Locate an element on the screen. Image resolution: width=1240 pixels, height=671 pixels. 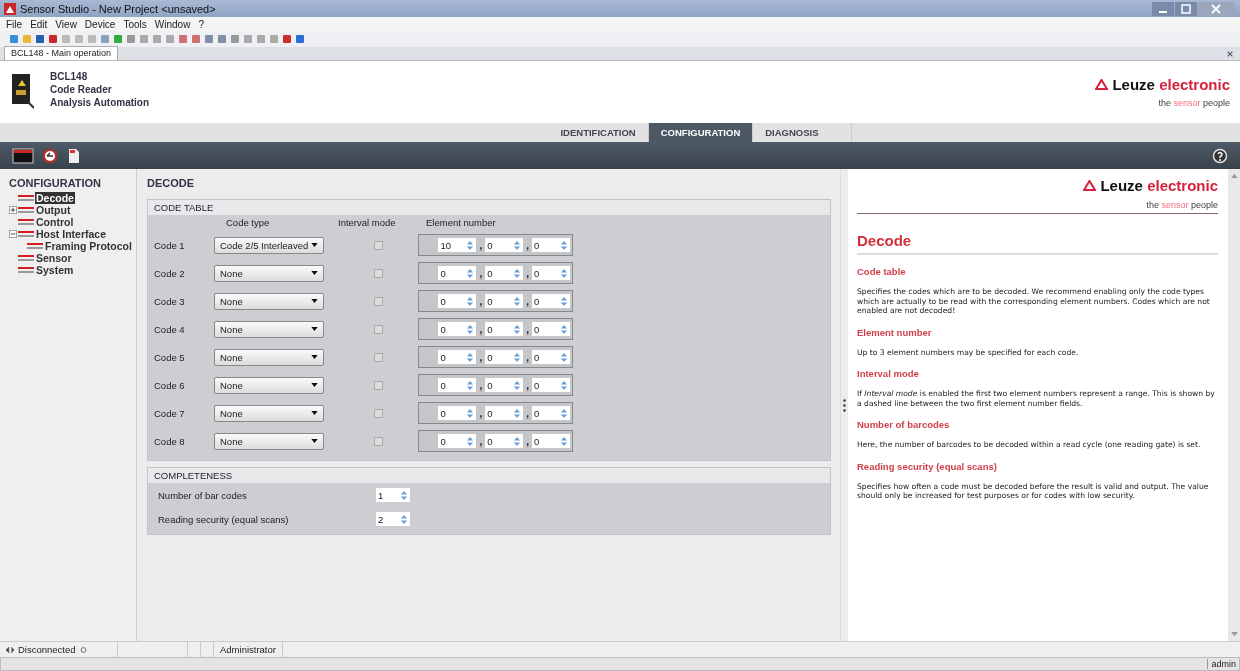
row-label: Code 4 is located at coordinates (170, 329).